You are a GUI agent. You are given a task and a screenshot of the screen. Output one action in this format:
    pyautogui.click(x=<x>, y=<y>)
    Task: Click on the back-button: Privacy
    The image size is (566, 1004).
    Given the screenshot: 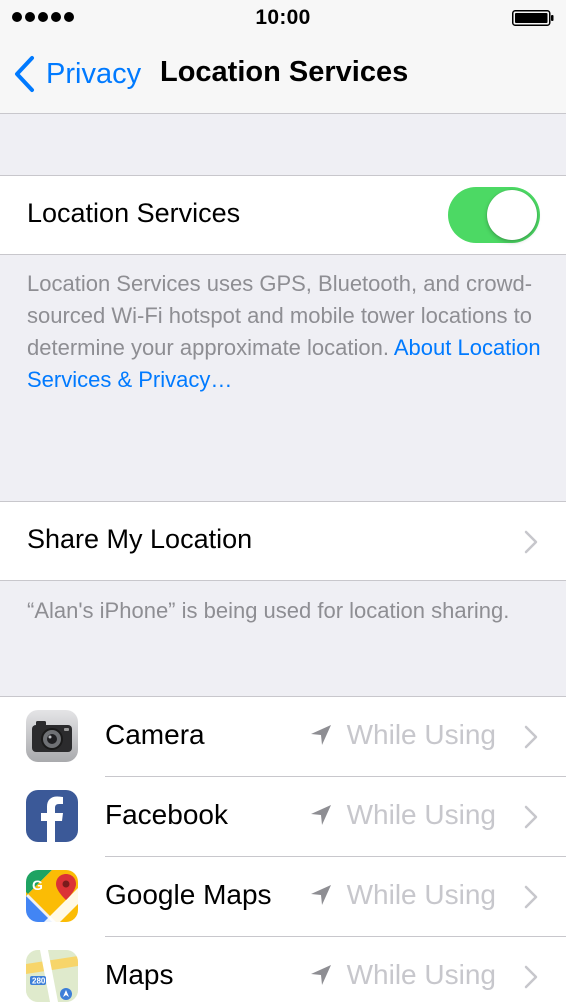 What is the action you would take?
    pyautogui.click(x=76, y=74)
    